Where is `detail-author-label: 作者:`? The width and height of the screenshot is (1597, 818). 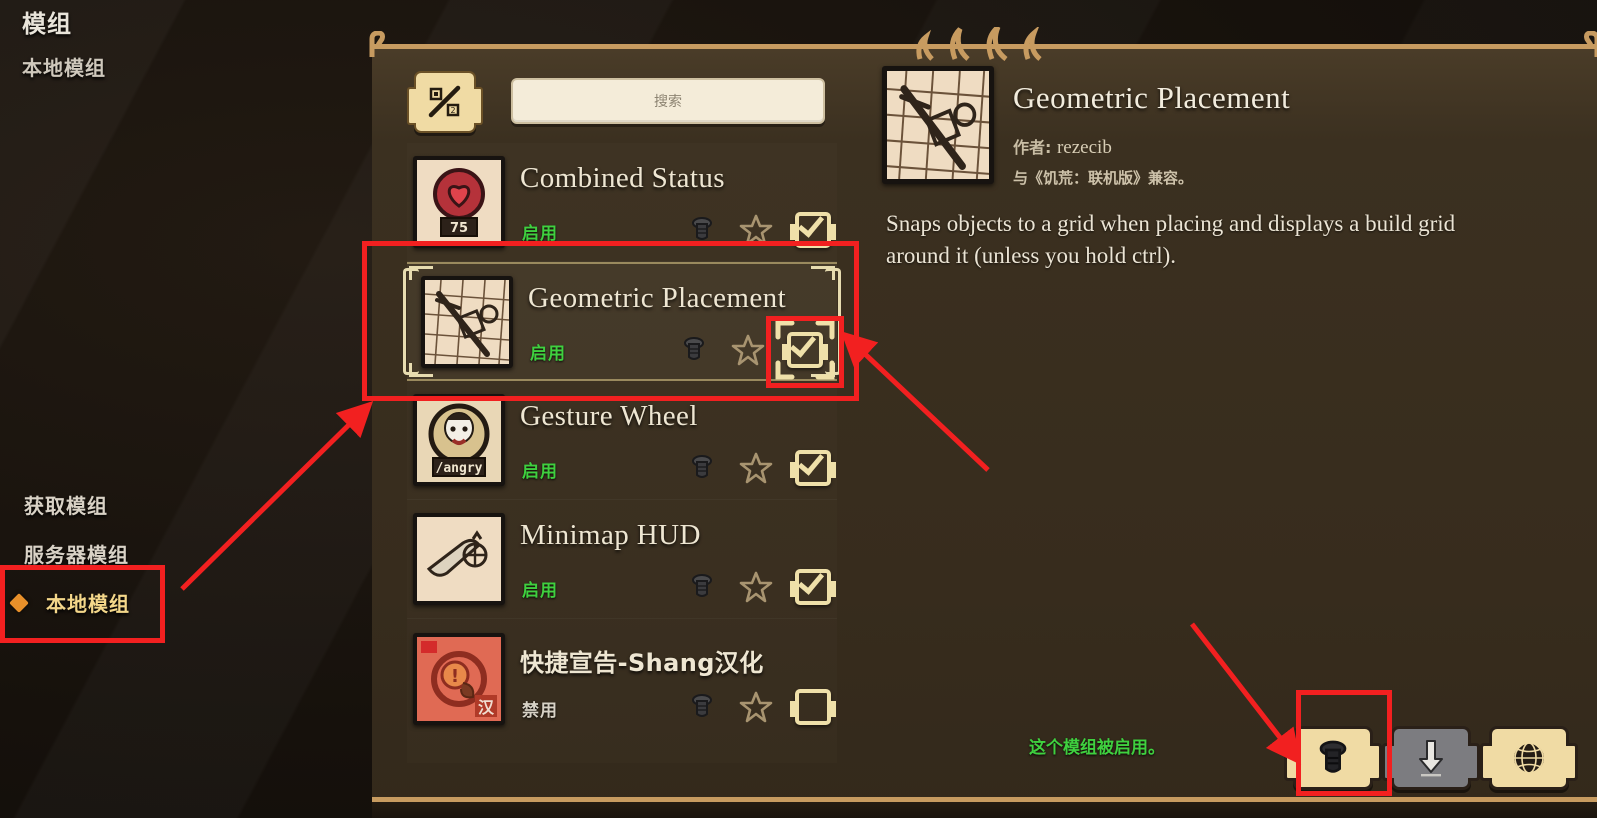
detail-author-label: 作者: is located at coordinates (1032, 147).